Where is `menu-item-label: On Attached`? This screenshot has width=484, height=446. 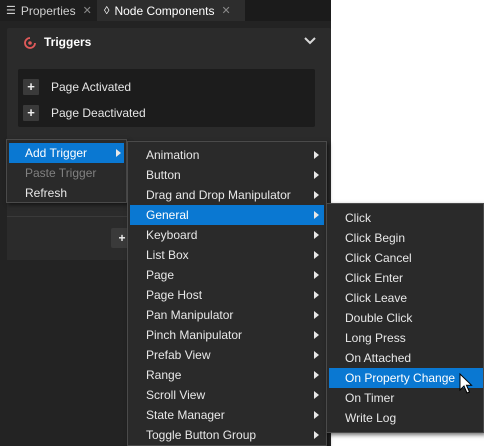
menu-item-label: On Attached is located at coordinates (378, 358).